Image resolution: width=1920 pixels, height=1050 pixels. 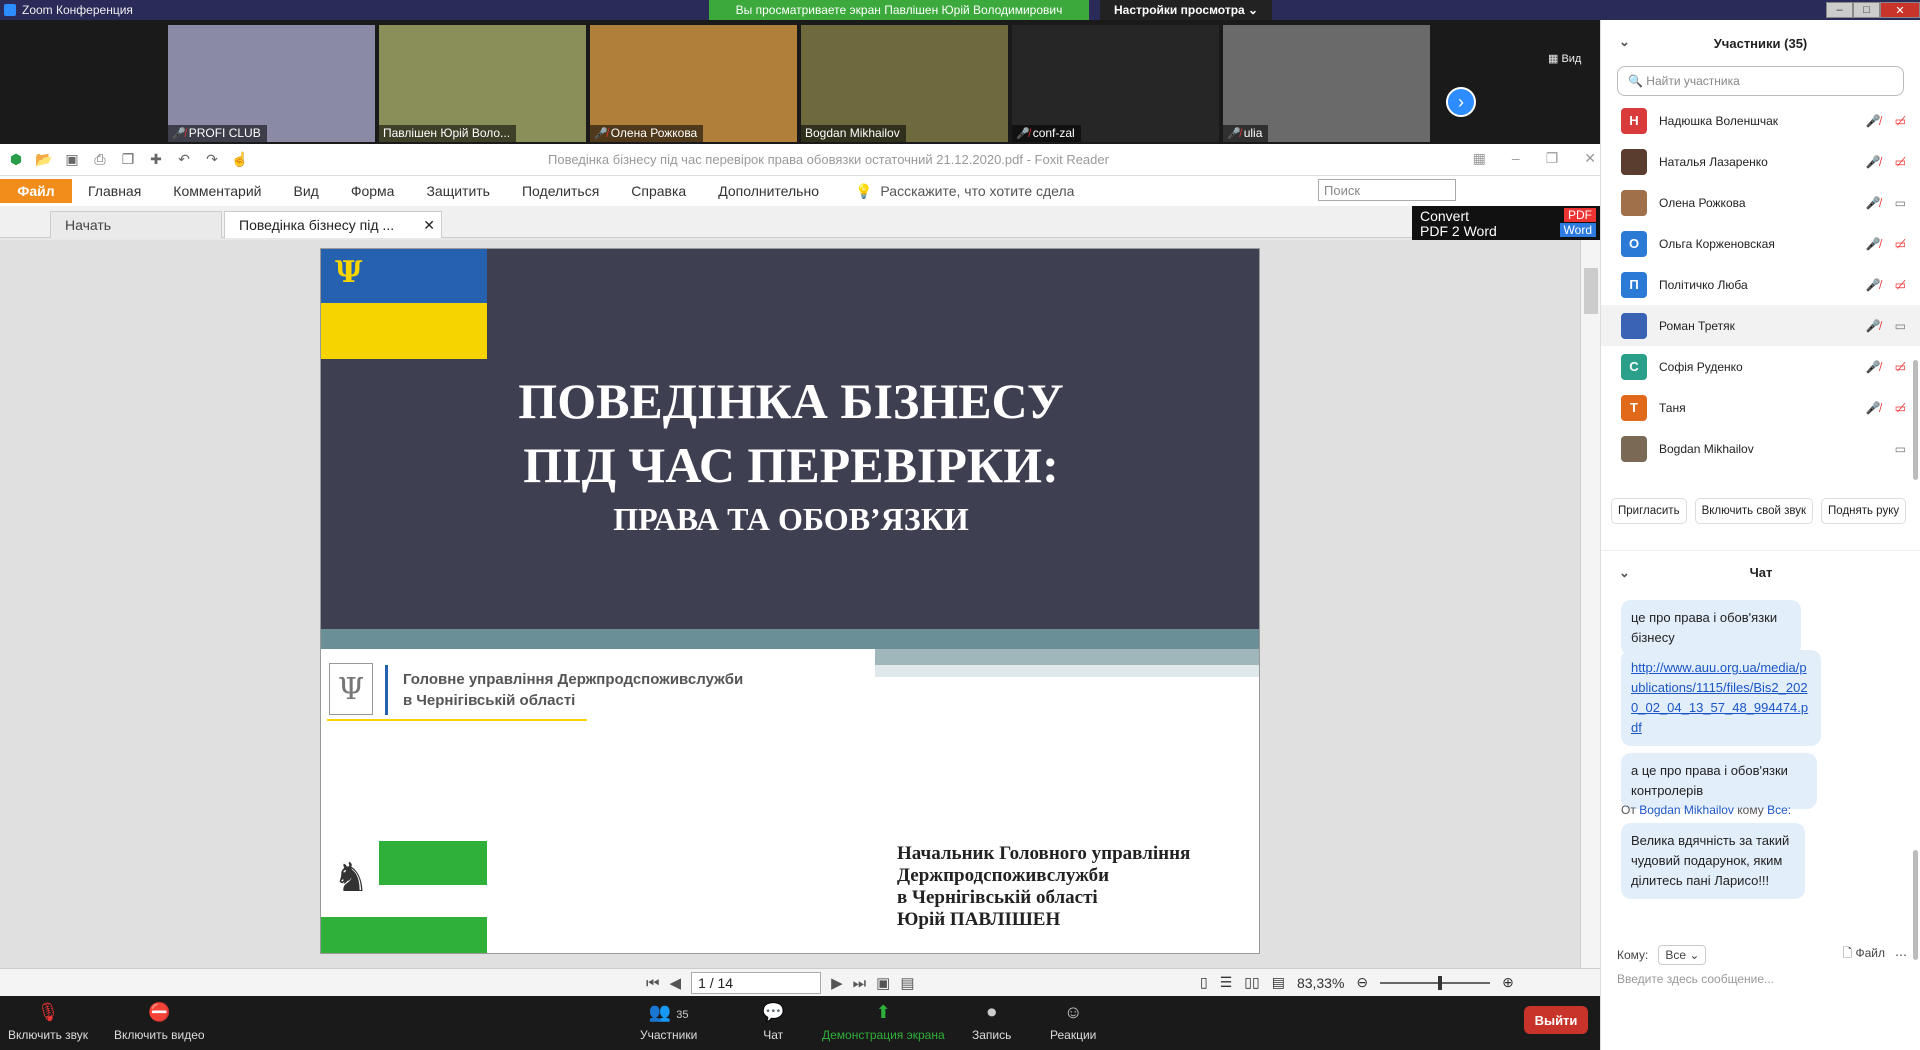 What do you see at coordinates (458, 191) in the screenshot?
I see `menu-protect: Защитить` at bounding box center [458, 191].